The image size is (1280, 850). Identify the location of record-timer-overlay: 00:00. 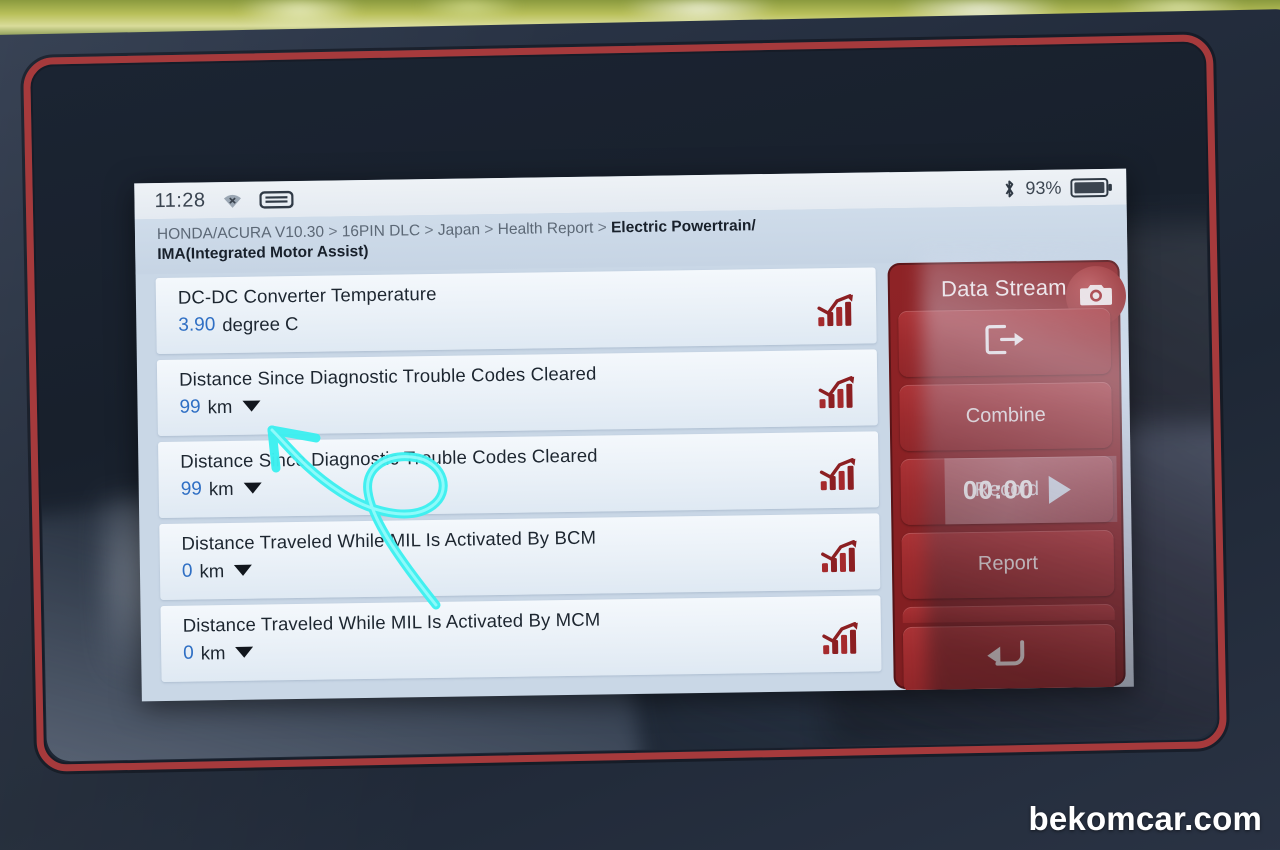
(1031, 490).